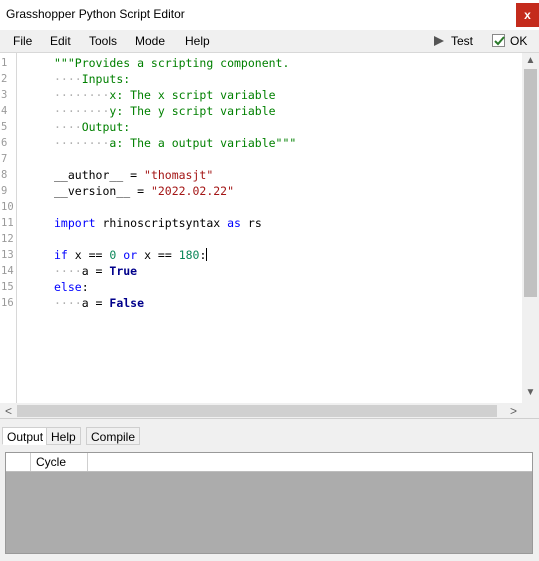  Describe the element at coordinates (530, 183) in the screenshot. I see `vertical-scroll-thumb` at that location.